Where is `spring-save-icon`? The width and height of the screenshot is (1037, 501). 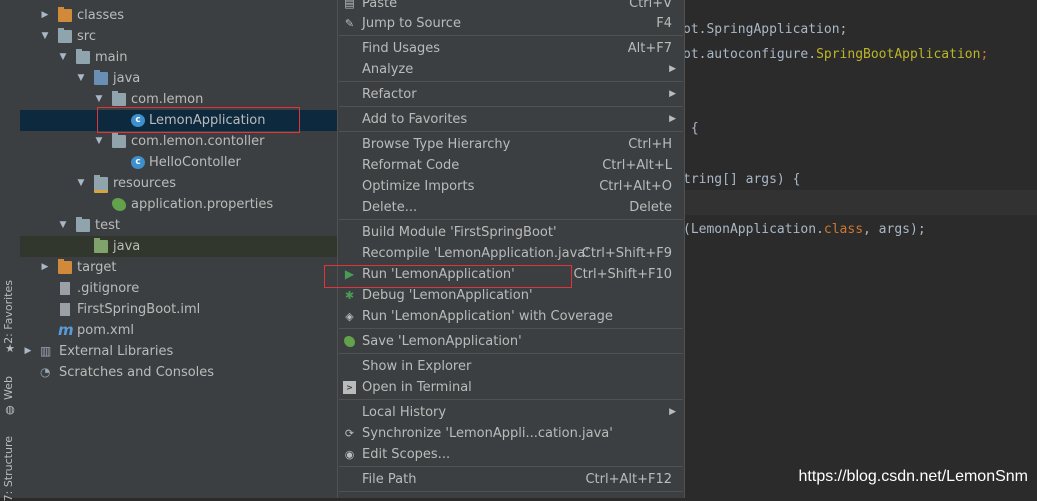
spring-save-icon is located at coordinates (349, 341).